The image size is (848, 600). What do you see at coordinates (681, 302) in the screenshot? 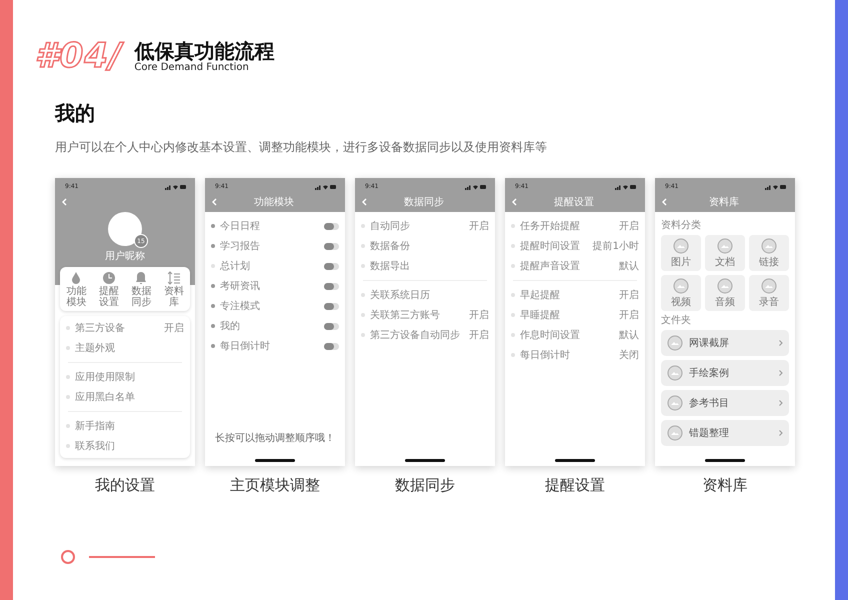
I see `category-label: 视频` at bounding box center [681, 302].